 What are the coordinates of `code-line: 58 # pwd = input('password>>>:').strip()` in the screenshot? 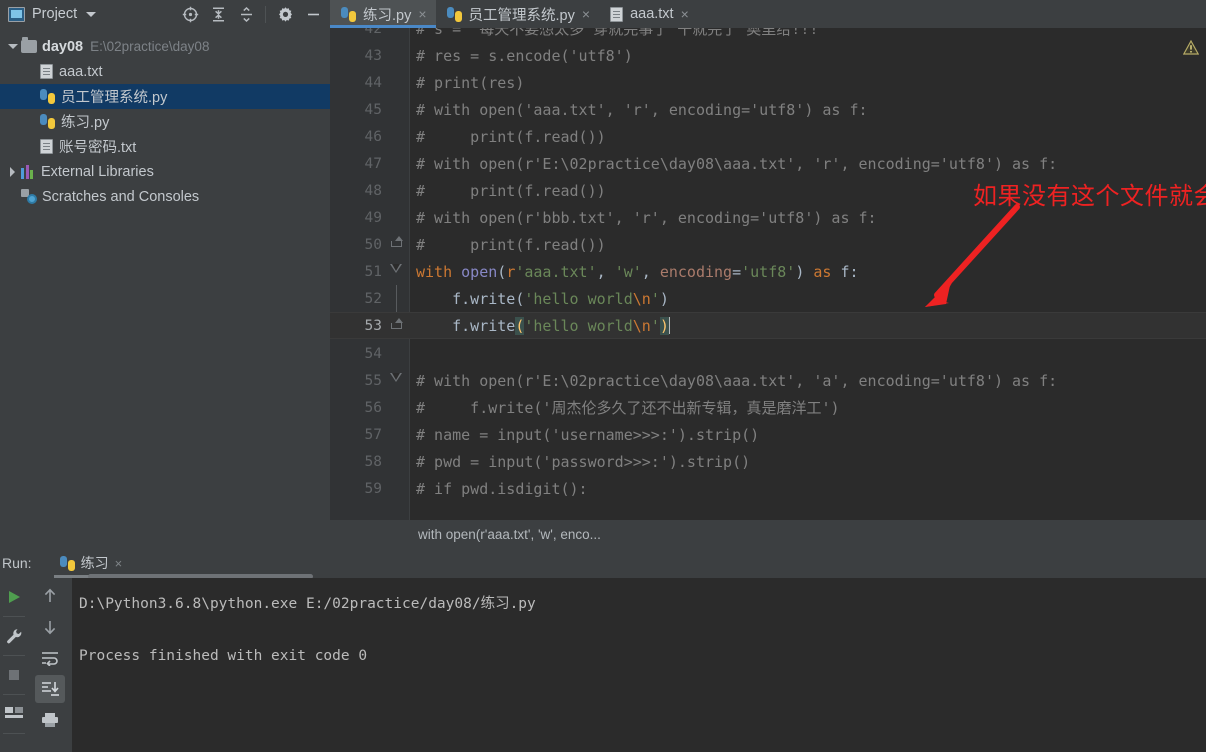 It's located at (768, 461).